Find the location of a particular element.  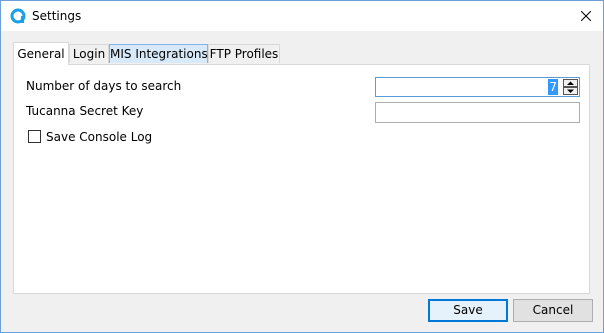

tab-mis-integrations: MIS Integrations is located at coordinates (158, 53).